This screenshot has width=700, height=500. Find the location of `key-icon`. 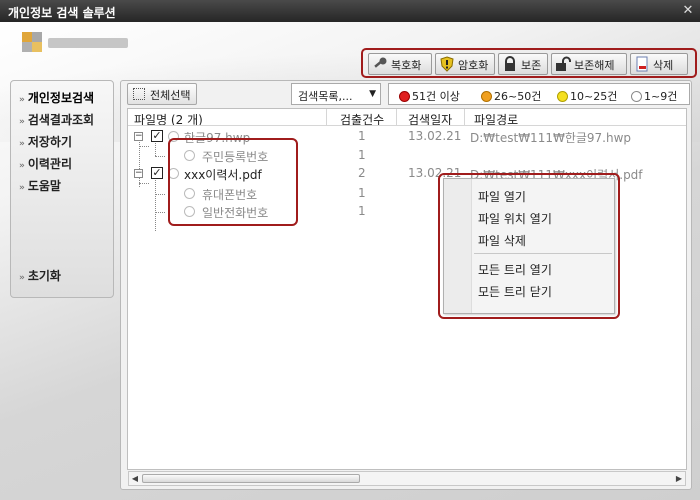

key-icon is located at coordinates (380, 62).